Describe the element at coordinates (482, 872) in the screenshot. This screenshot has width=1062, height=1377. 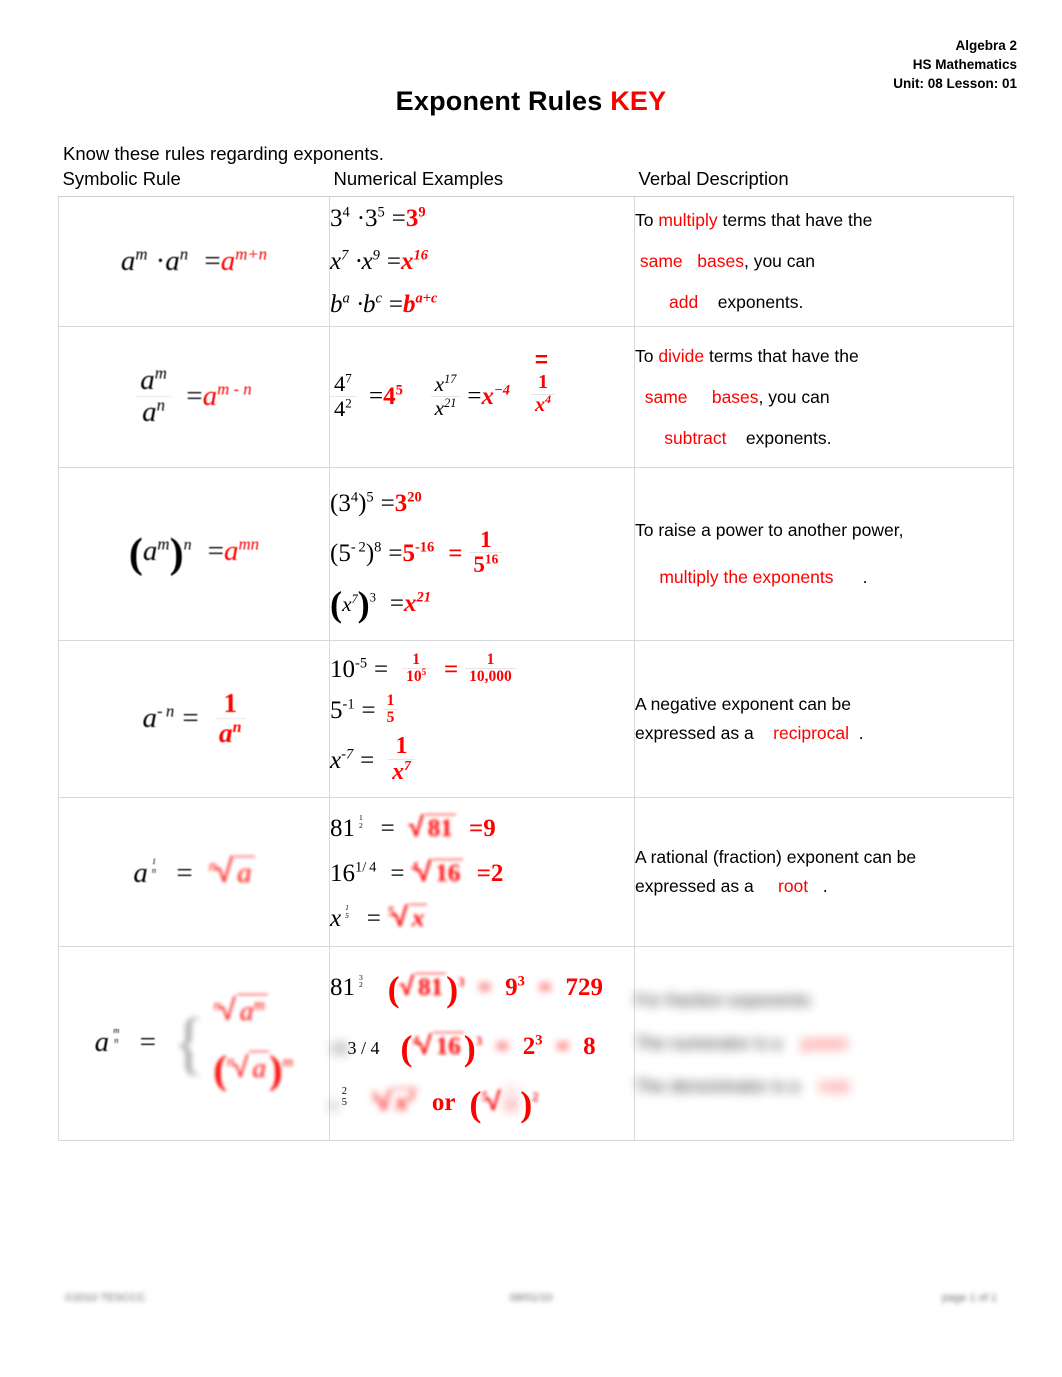
I see `examples-cell-rational: 8112 = √81 =9 161/ 4 = 4√16 =2 x15 =` at that location.